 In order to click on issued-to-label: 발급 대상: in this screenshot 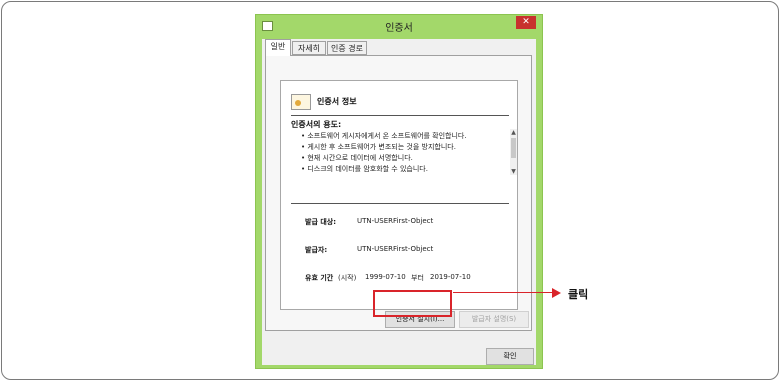, I will do `click(320, 222)`.